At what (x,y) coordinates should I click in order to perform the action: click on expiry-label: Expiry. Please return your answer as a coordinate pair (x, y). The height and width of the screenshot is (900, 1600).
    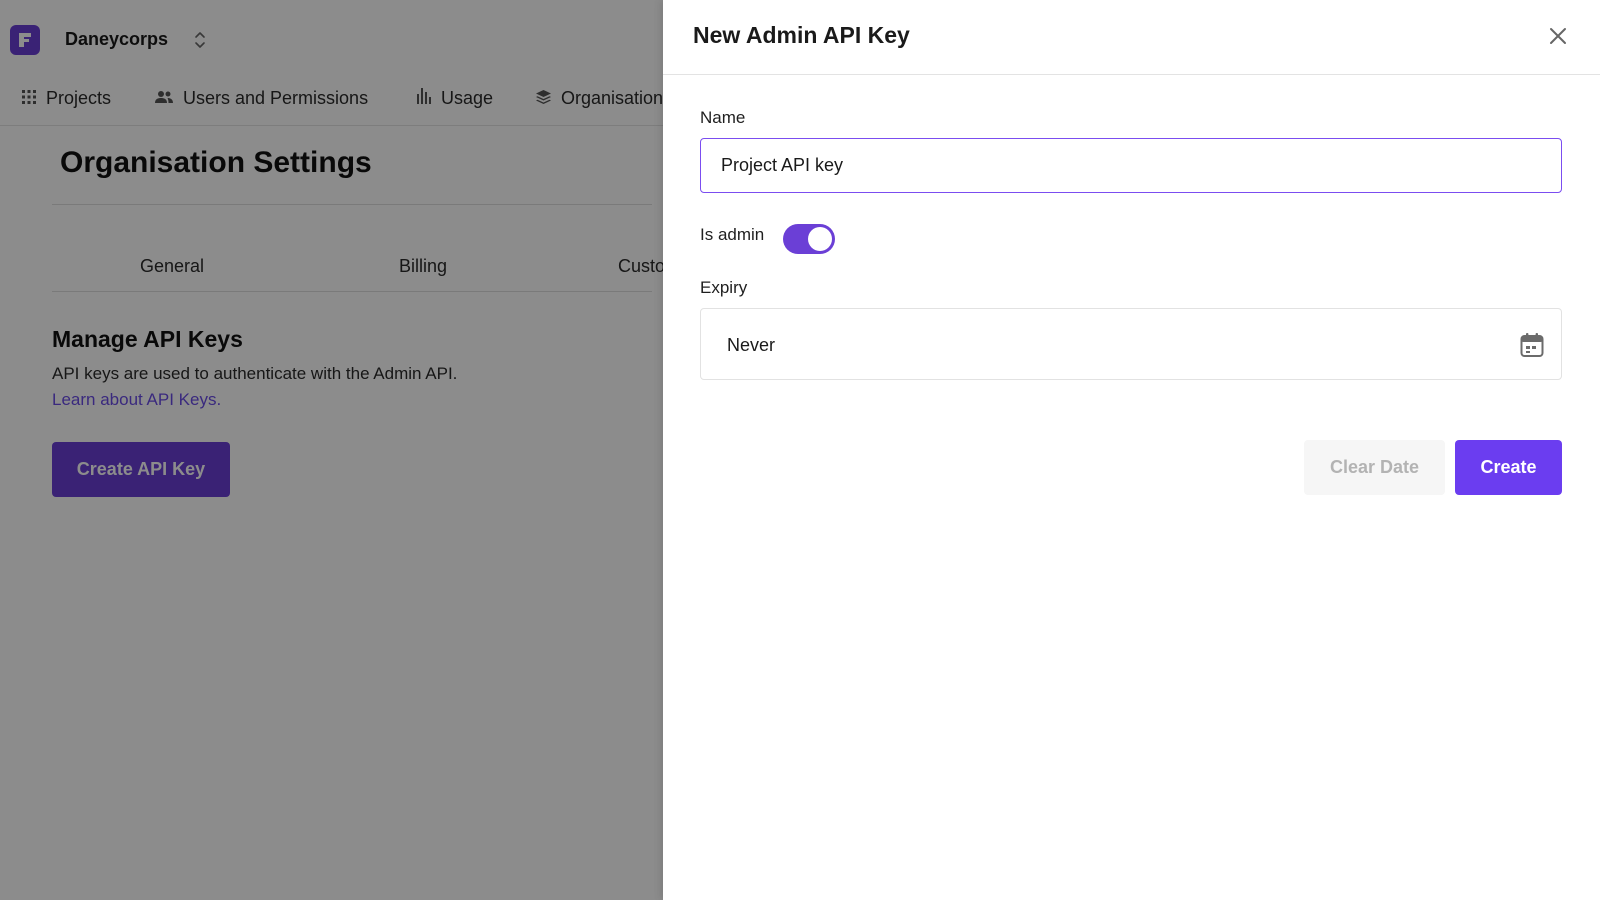
    Looking at the image, I should click on (724, 287).